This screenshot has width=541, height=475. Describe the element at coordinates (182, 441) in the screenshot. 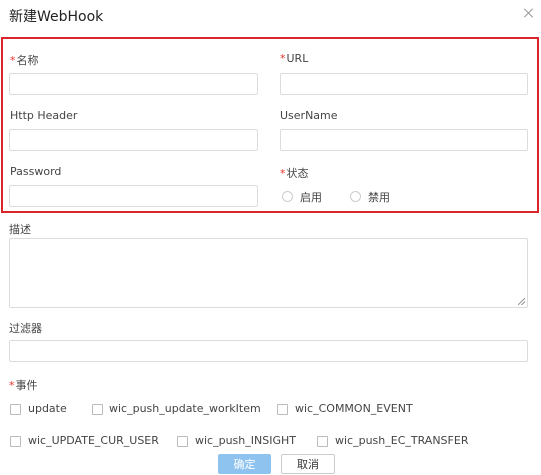

I see `event-checkbox-wic-push-insight` at that location.